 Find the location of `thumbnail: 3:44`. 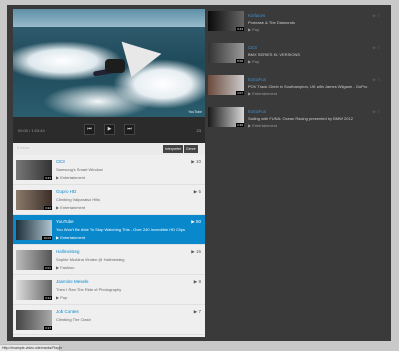

thumbnail: 3:44 is located at coordinates (226, 21).